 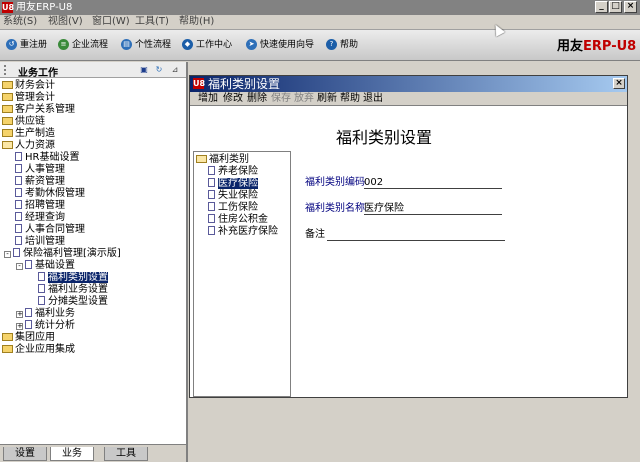 What do you see at coordinates (20, 22) in the screenshot?
I see `menu-system: 系统(S)` at bounding box center [20, 22].